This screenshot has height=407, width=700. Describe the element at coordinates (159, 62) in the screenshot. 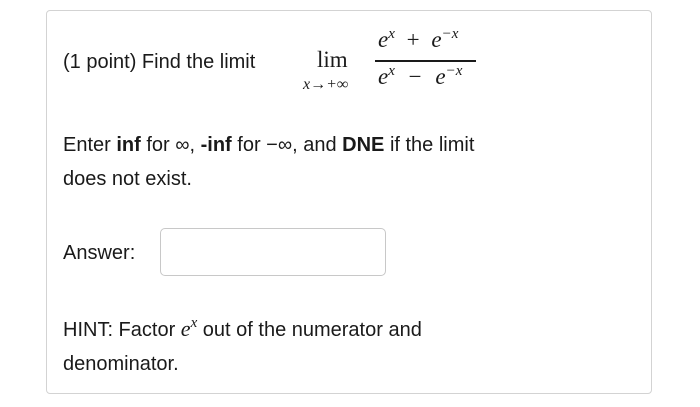

I see `problem-intro: (1 point) Find the limit` at that location.